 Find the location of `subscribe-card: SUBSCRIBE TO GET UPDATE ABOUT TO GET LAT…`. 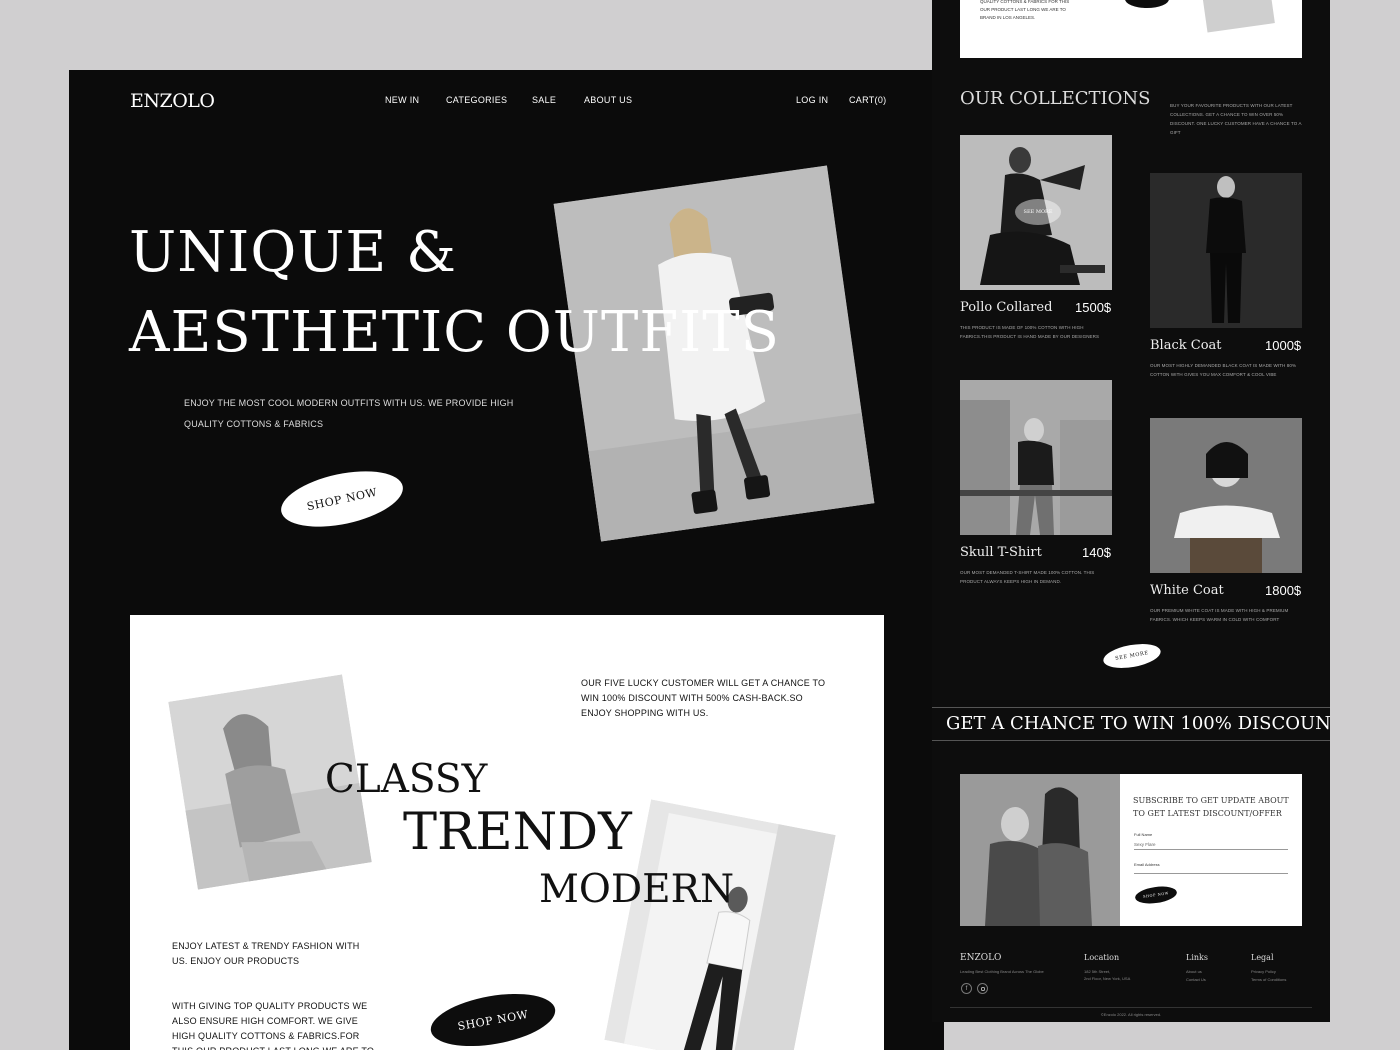

subscribe-card: SUBSCRIBE TO GET UPDATE ABOUT TO GET LAT… is located at coordinates (1131, 850).